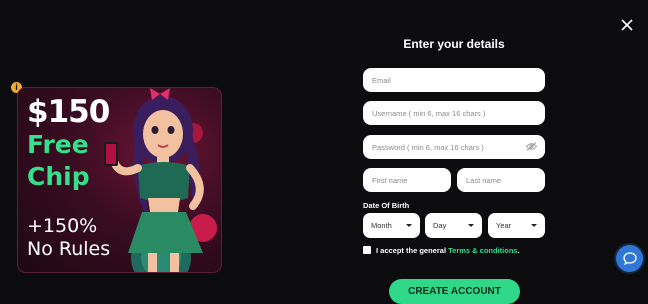 This screenshot has width=648, height=304. I want to click on accept-suffix: ., so click(518, 250).